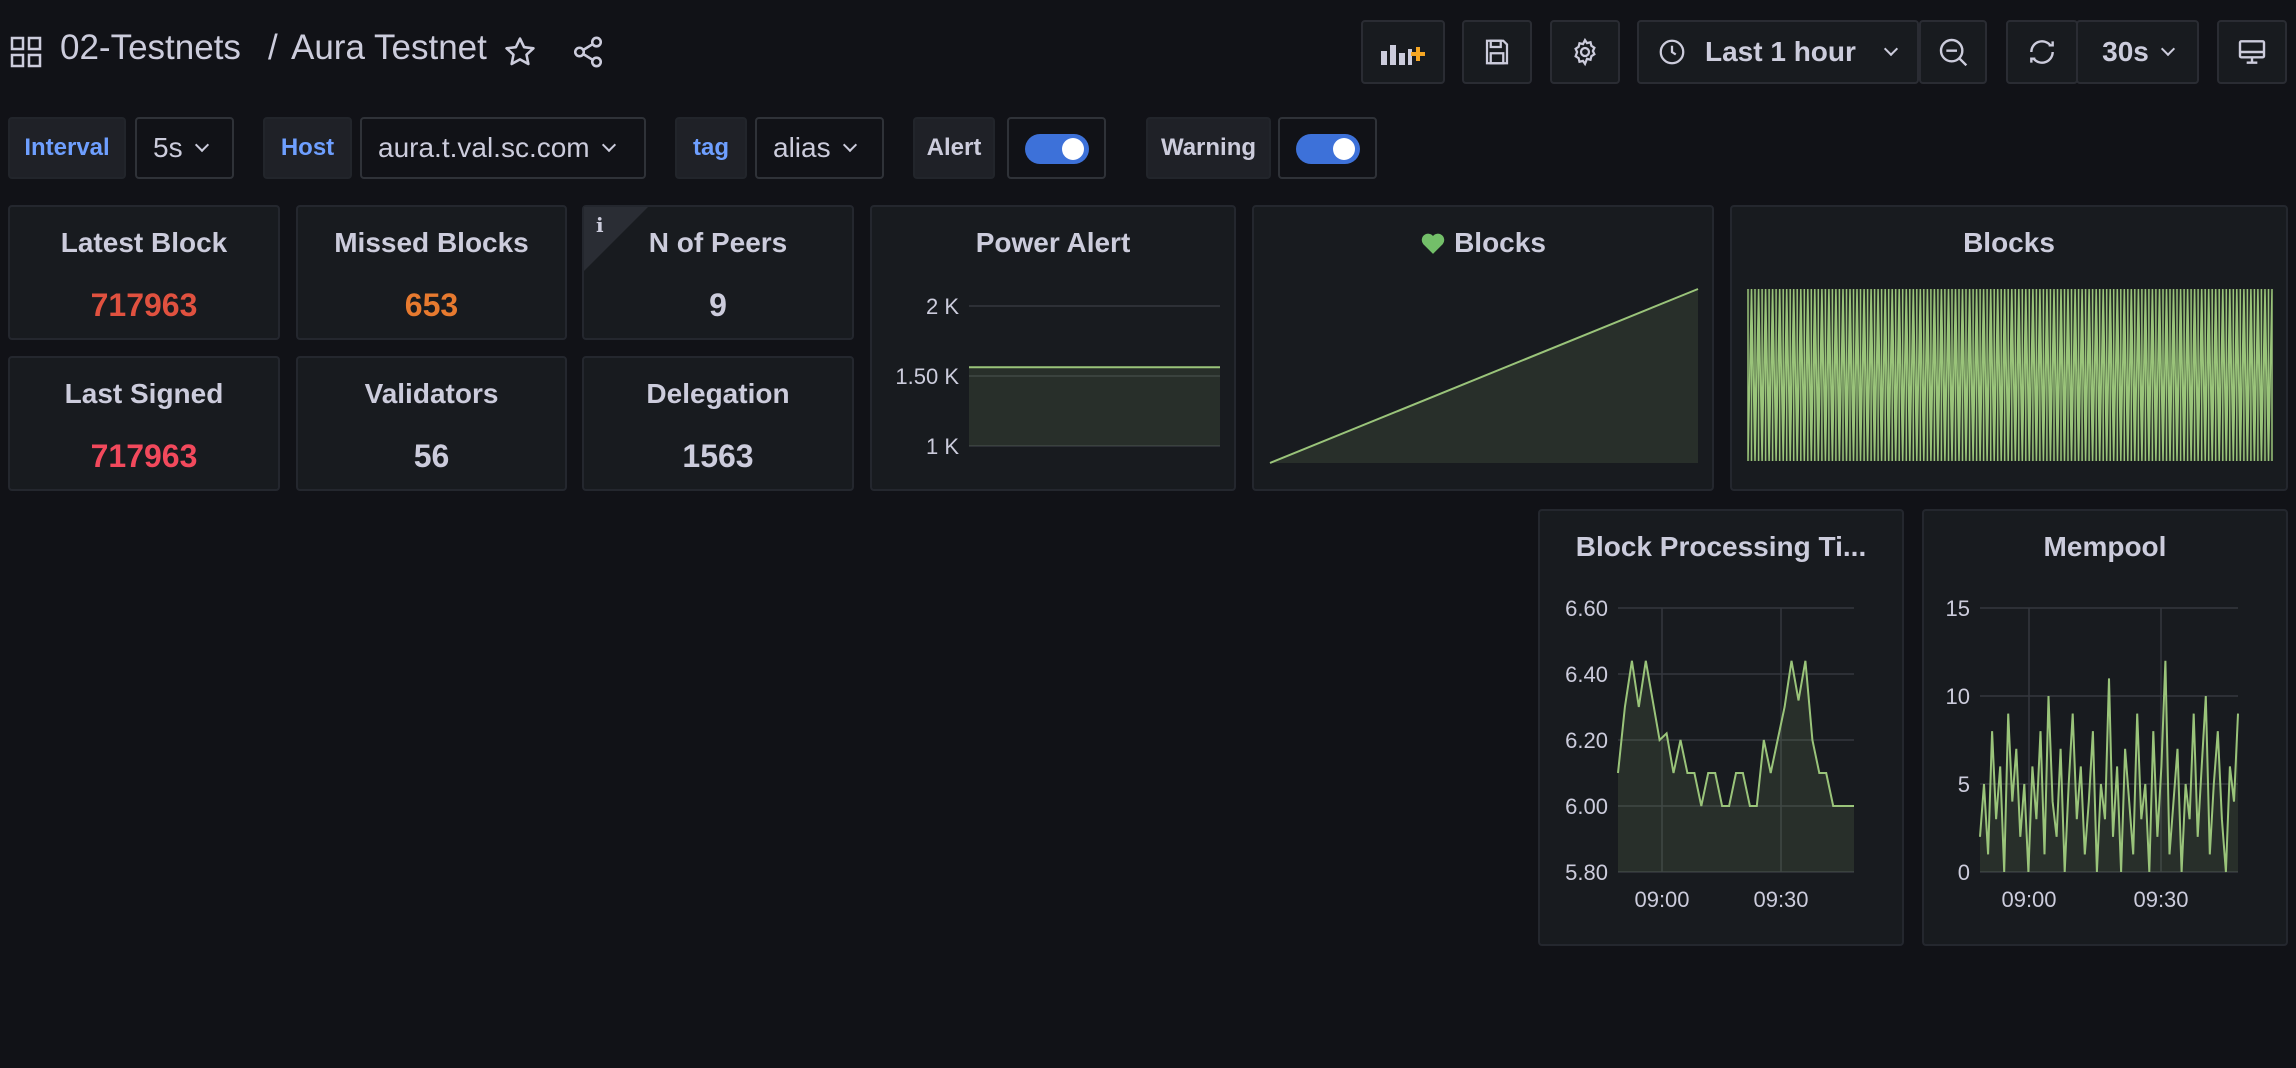 Image resolution: width=2296 pixels, height=1068 pixels. I want to click on stat-panel-latest-block: Latest Block 717963, so click(144, 272).